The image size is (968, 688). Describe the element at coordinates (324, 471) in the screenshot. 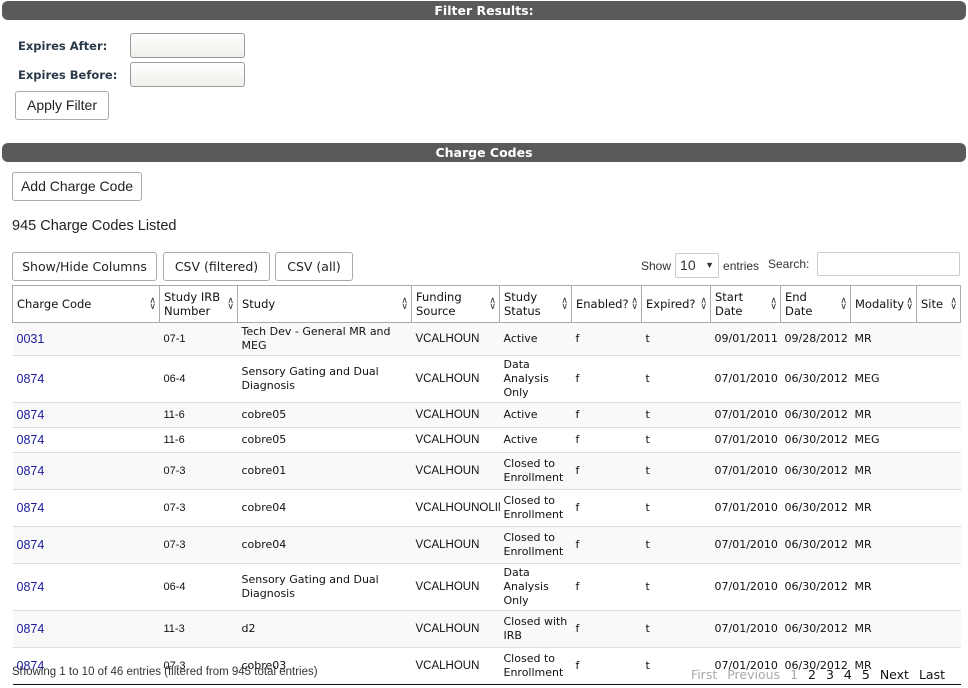

I see `cell-study: cobre01` at that location.